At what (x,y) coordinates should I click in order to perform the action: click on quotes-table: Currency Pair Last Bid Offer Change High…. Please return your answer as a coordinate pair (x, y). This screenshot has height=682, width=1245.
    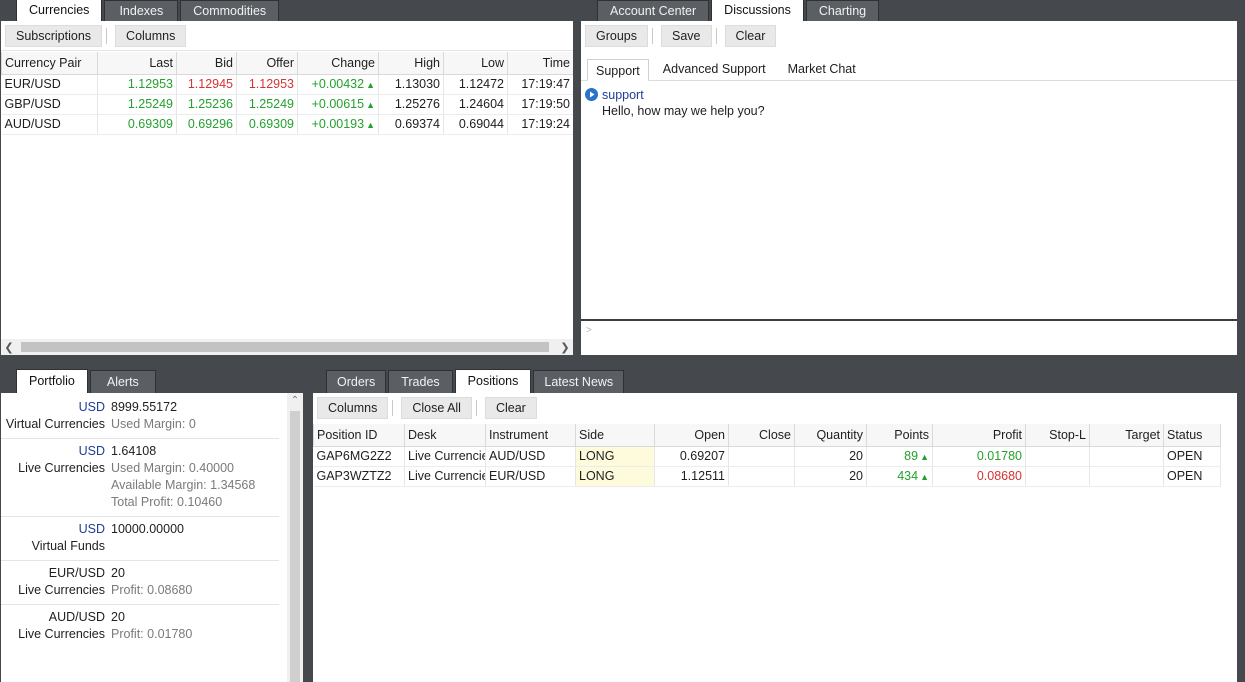
    Looking at the image, I should click on (287, 93).